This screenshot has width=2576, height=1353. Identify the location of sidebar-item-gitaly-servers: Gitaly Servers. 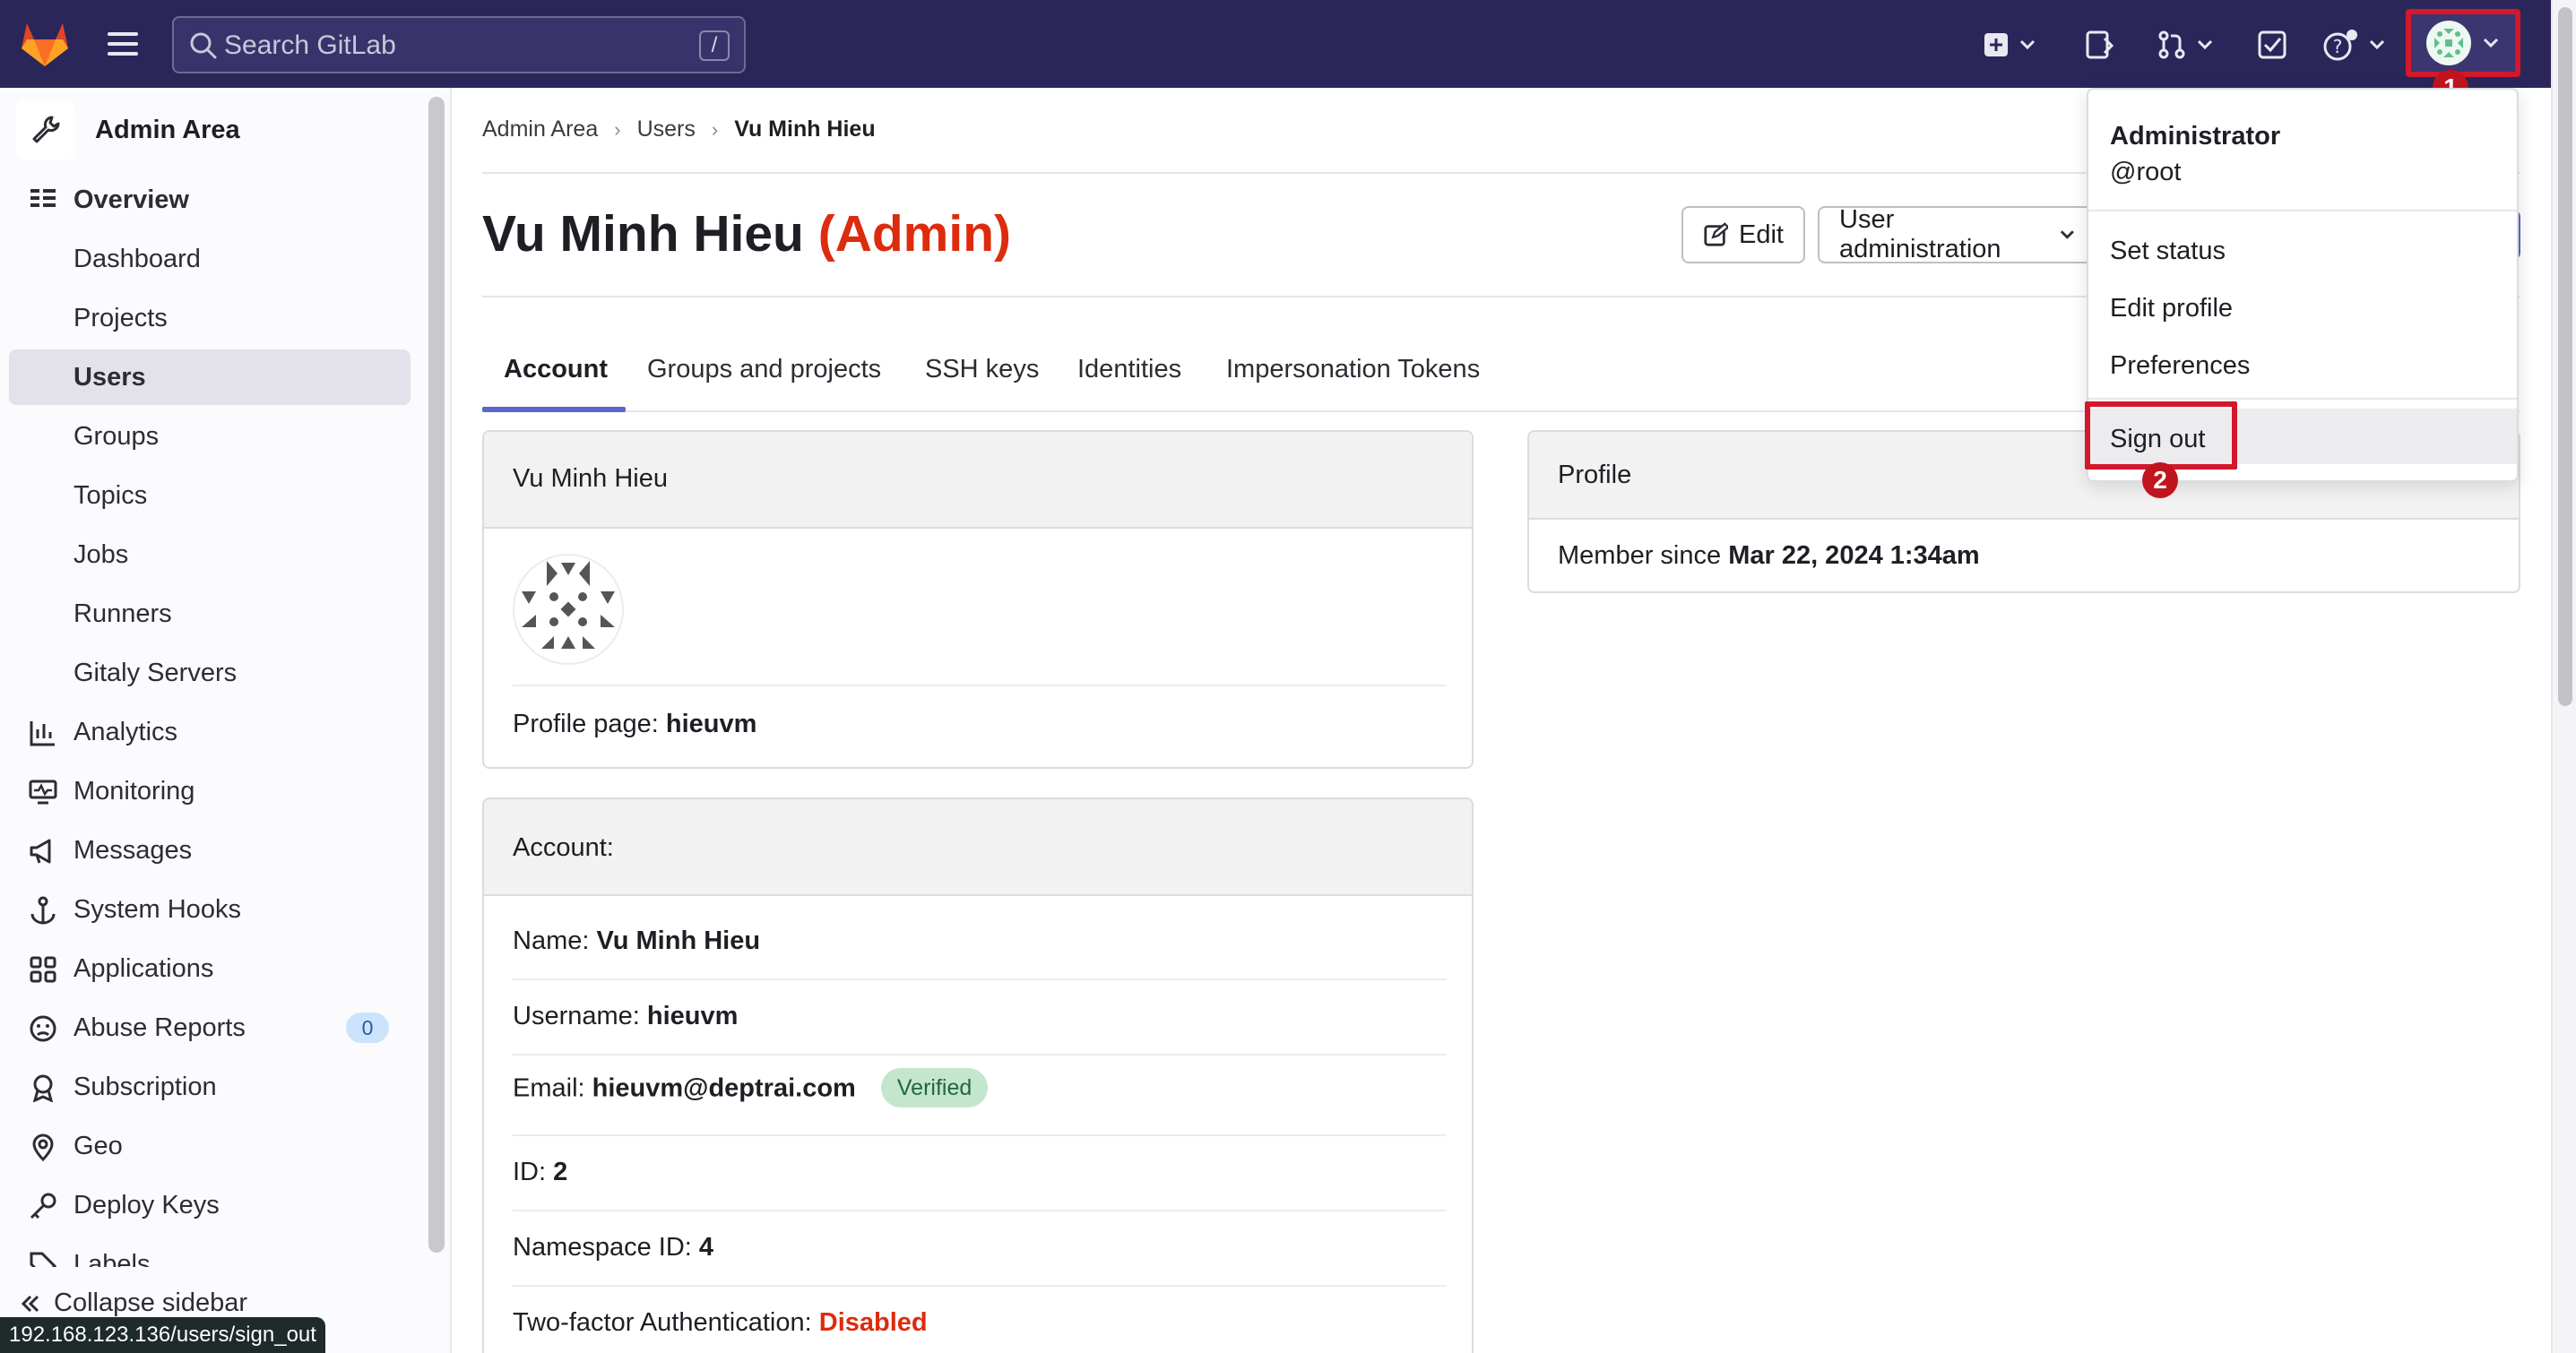
(210, 673).